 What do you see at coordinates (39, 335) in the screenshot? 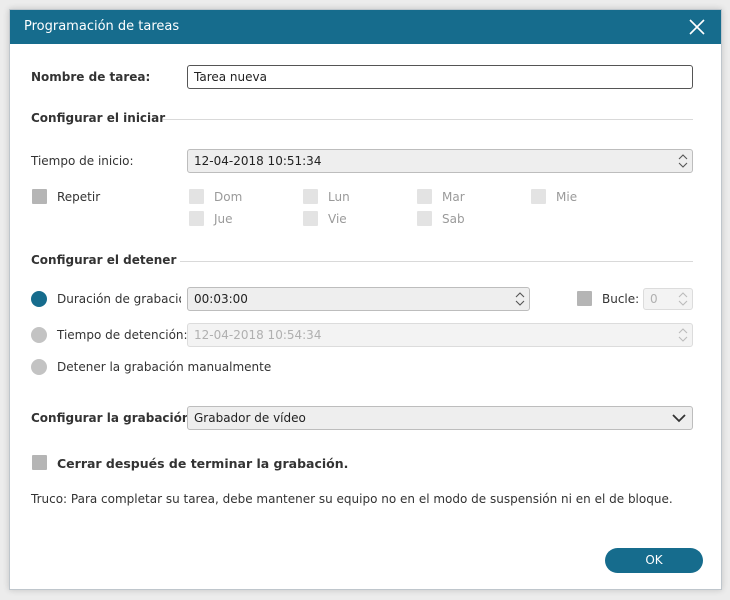
I see `stop-time-radio` at bounding box center [39, 335].